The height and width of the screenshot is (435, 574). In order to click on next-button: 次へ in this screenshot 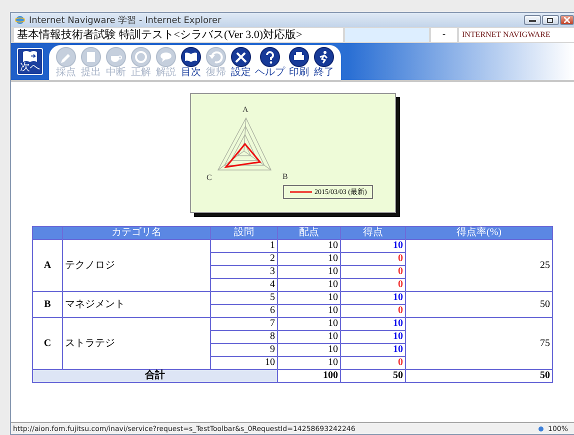, I will do `click(30, 61)`.